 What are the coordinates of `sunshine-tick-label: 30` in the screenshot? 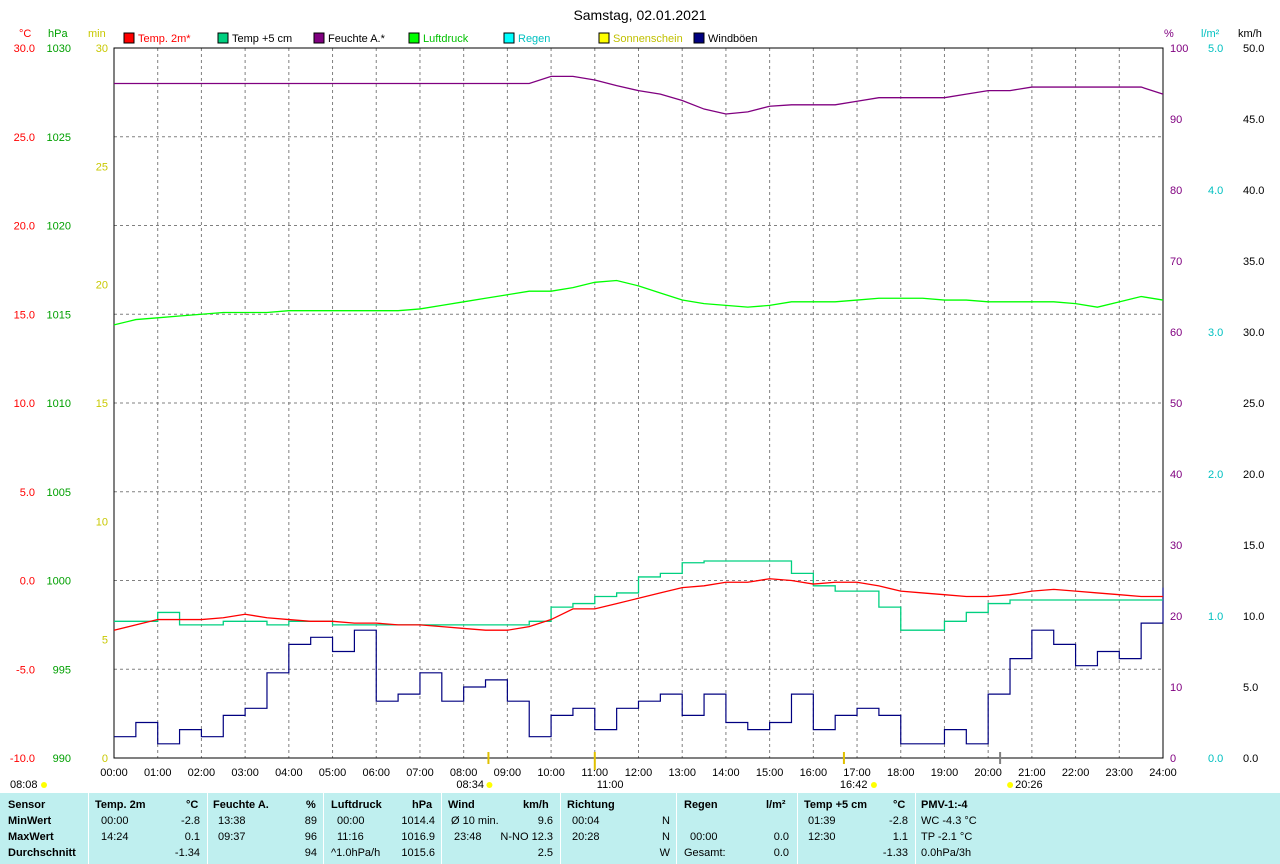 It's located at (102, 49).